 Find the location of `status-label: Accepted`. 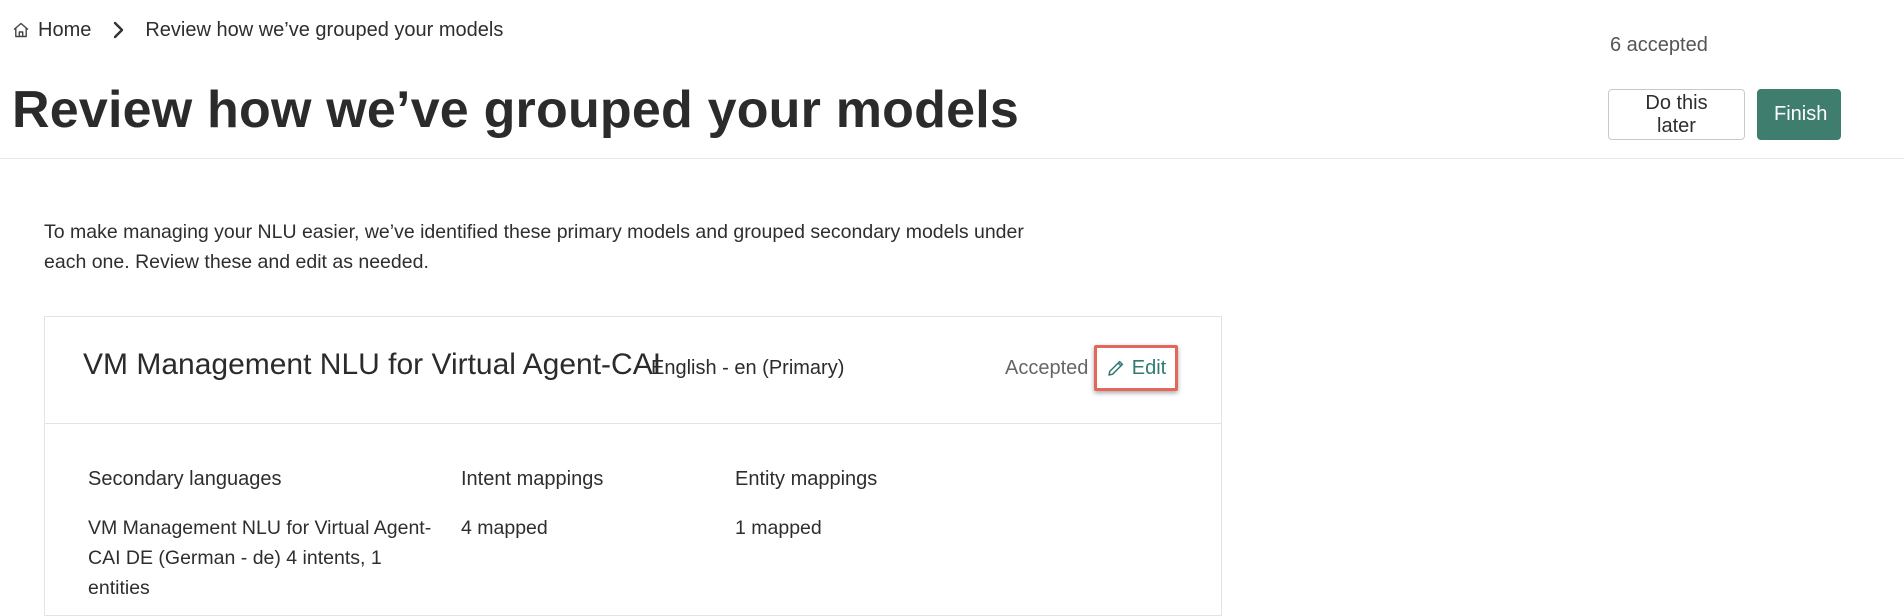

status-label: Accepted is located at coordinates (1047, 368).